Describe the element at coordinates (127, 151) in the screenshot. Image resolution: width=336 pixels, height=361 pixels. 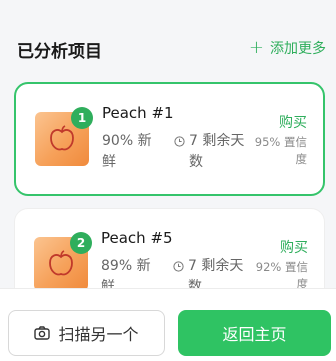
I see `freshness-value: 90% 新鲜` at that location.